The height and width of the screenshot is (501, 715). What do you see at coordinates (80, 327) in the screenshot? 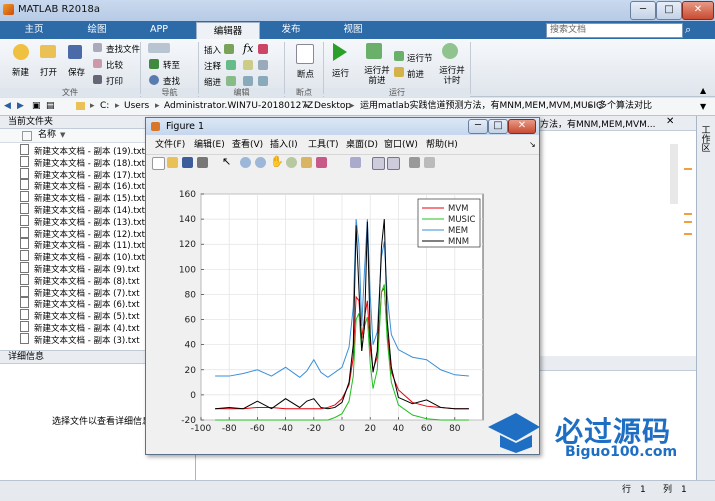
I see `file-list-item: 新建文本文档 - 副本 (4).txt` at bounding box center [80, 327].